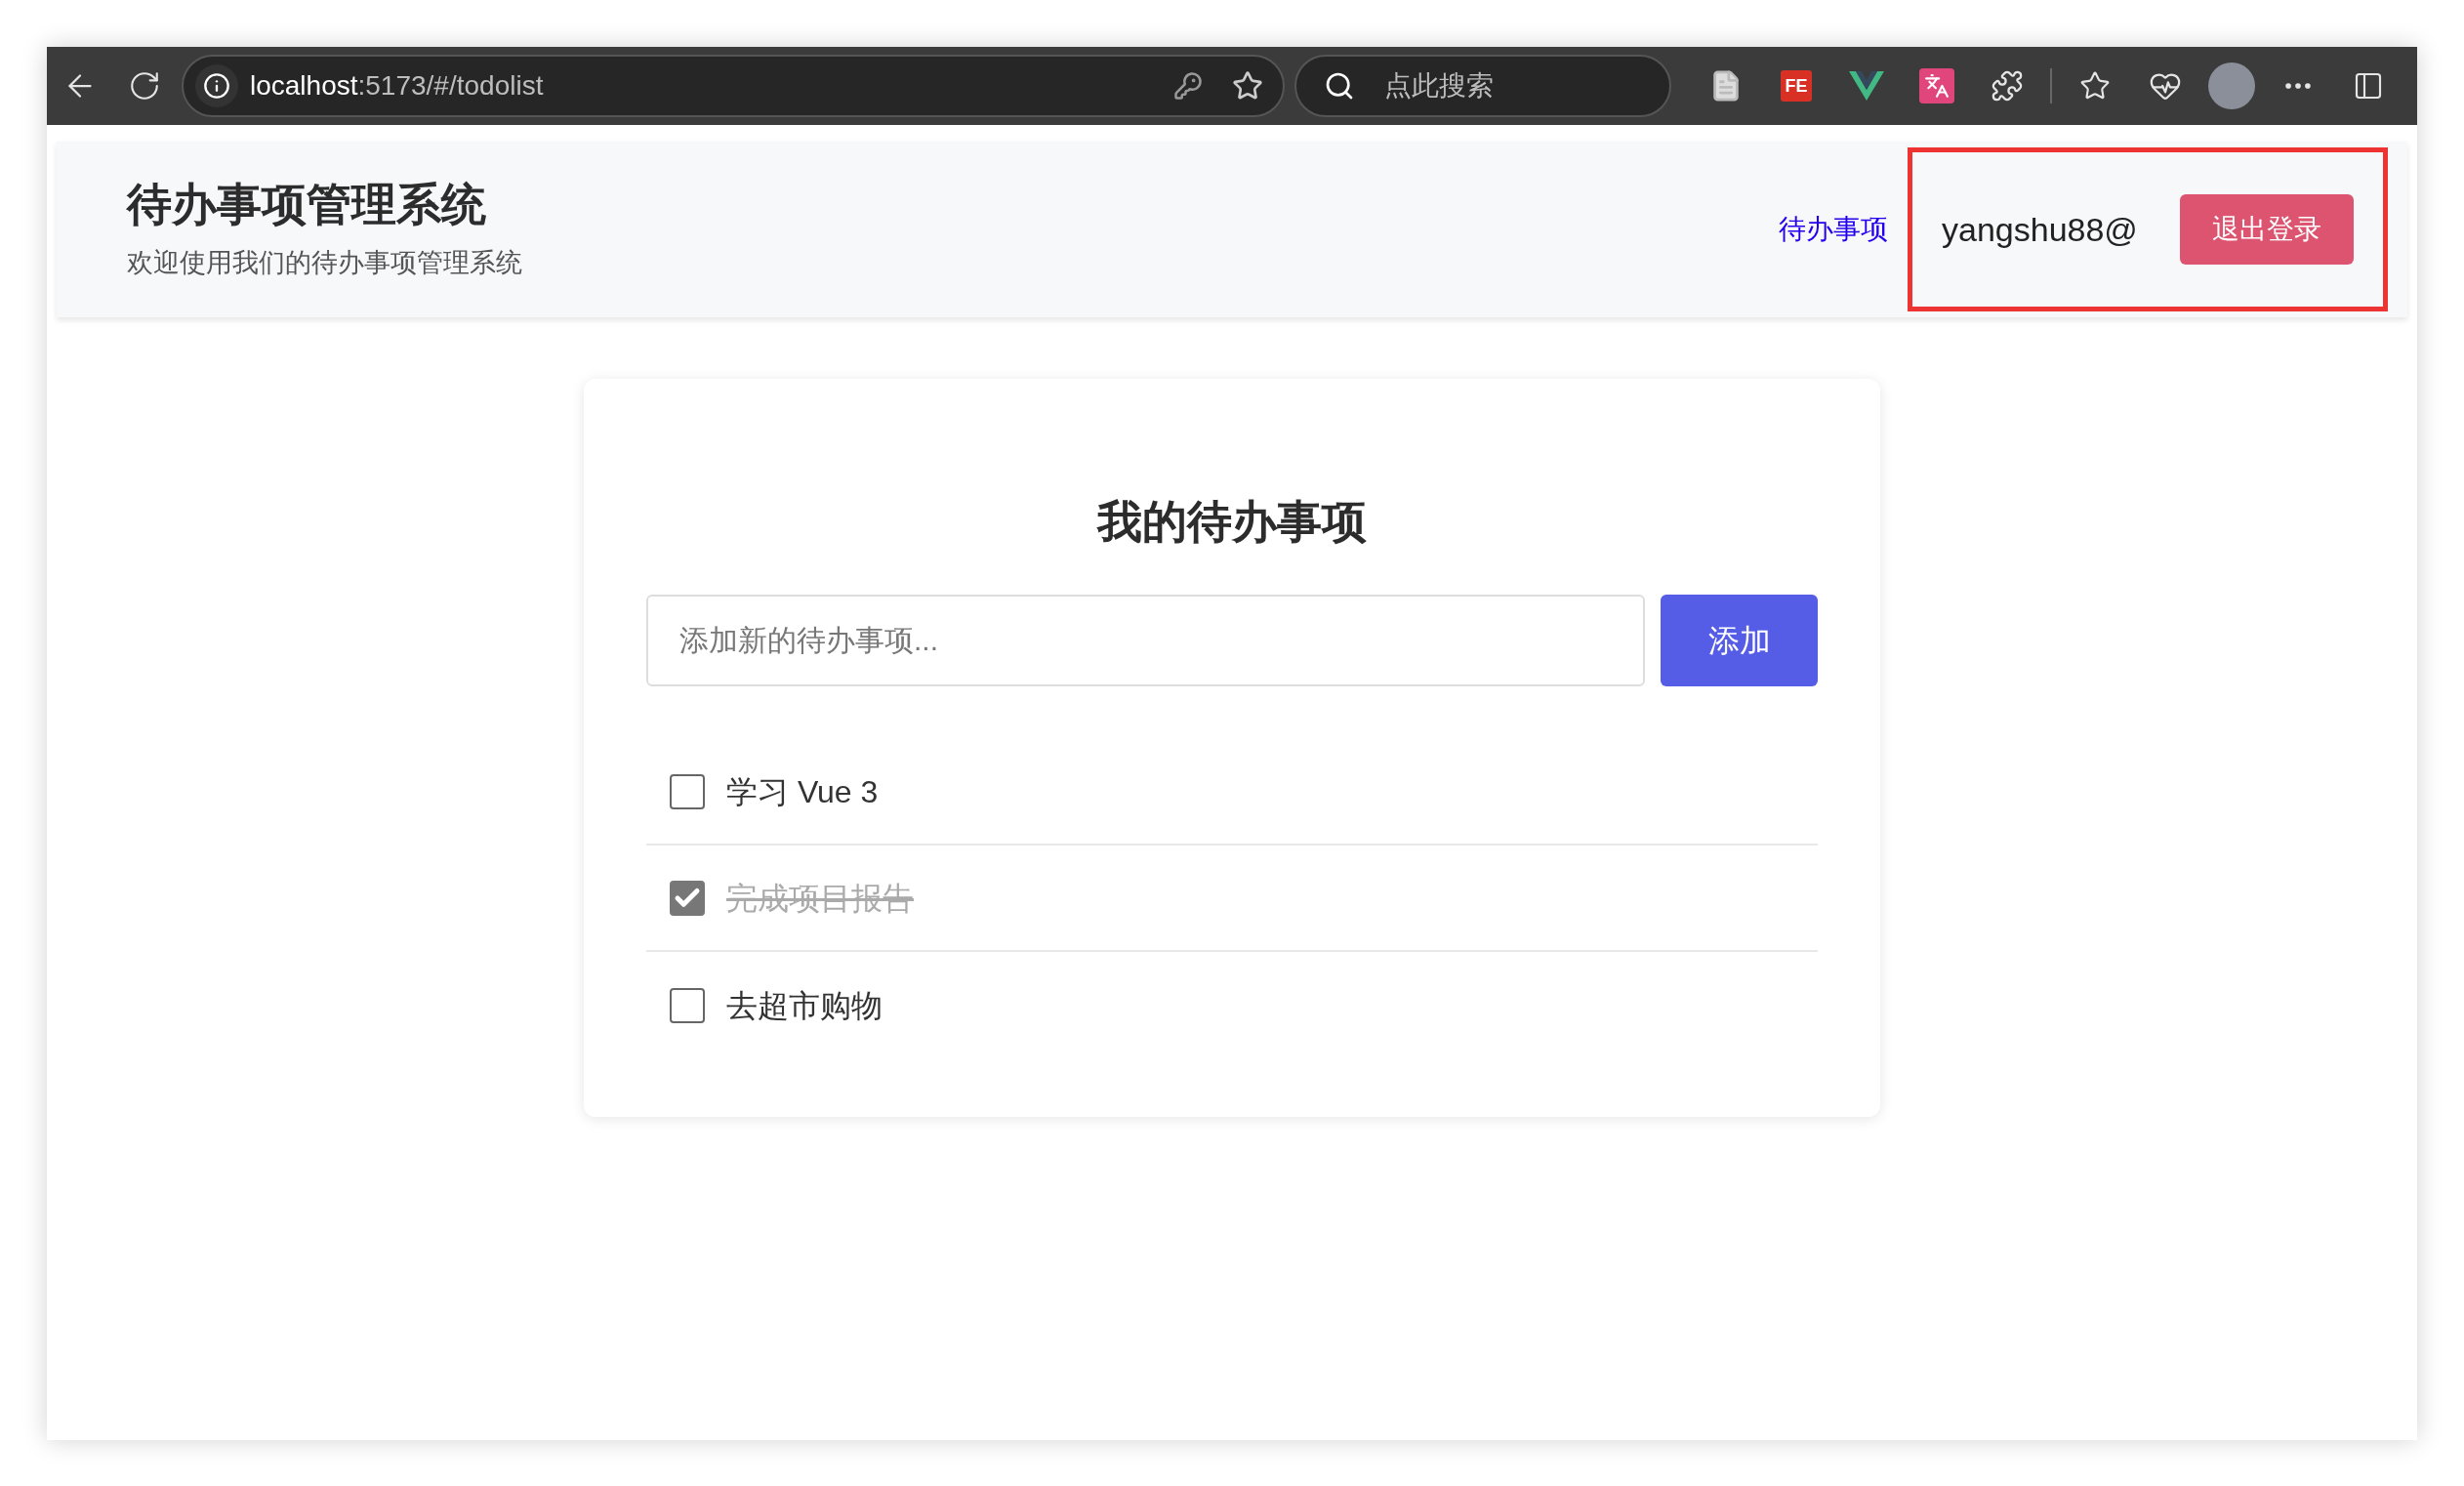  I want to click on address-bar: localhost:5173/#/todolist, so click(733, 86).